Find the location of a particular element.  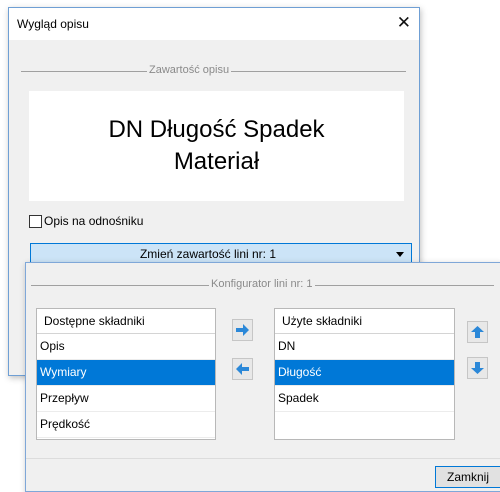

on-leader-checkbox is located at coordinates (35, 221).